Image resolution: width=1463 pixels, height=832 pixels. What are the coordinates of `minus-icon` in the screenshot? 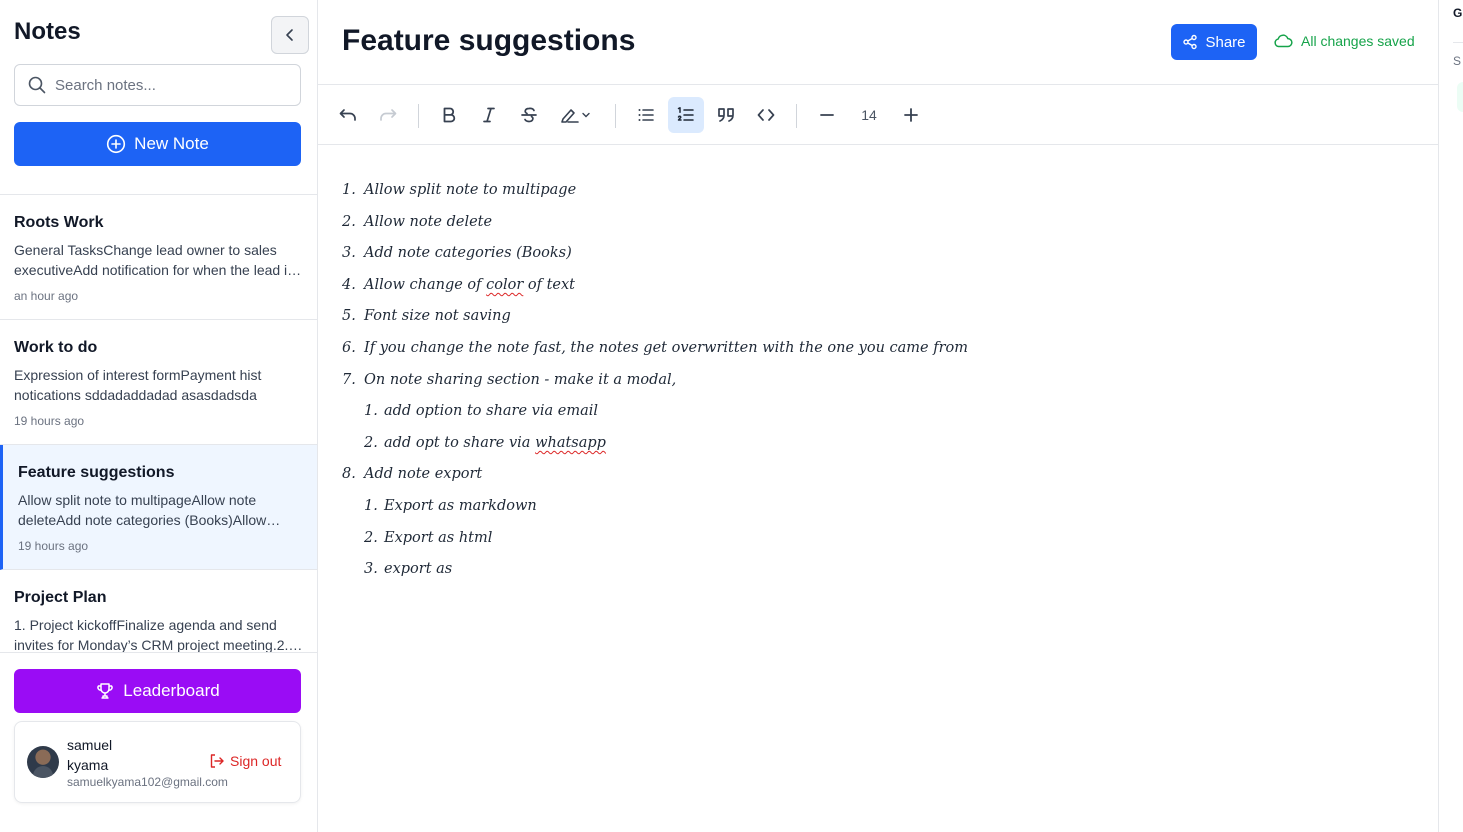 It's located at (827, 115).